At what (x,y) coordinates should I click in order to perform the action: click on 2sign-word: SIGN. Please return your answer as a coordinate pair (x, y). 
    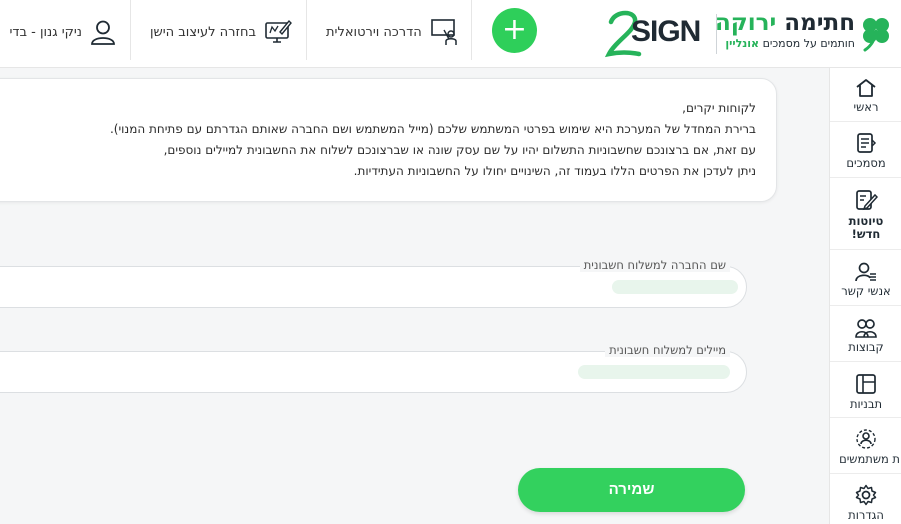
    Looking at the image, I should click on (666, 31).